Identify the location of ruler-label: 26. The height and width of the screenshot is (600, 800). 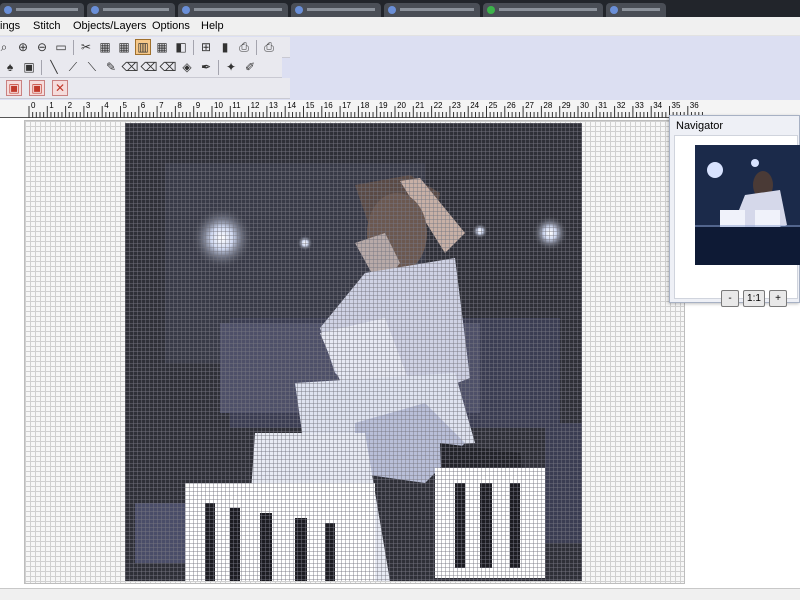
(511, 105).